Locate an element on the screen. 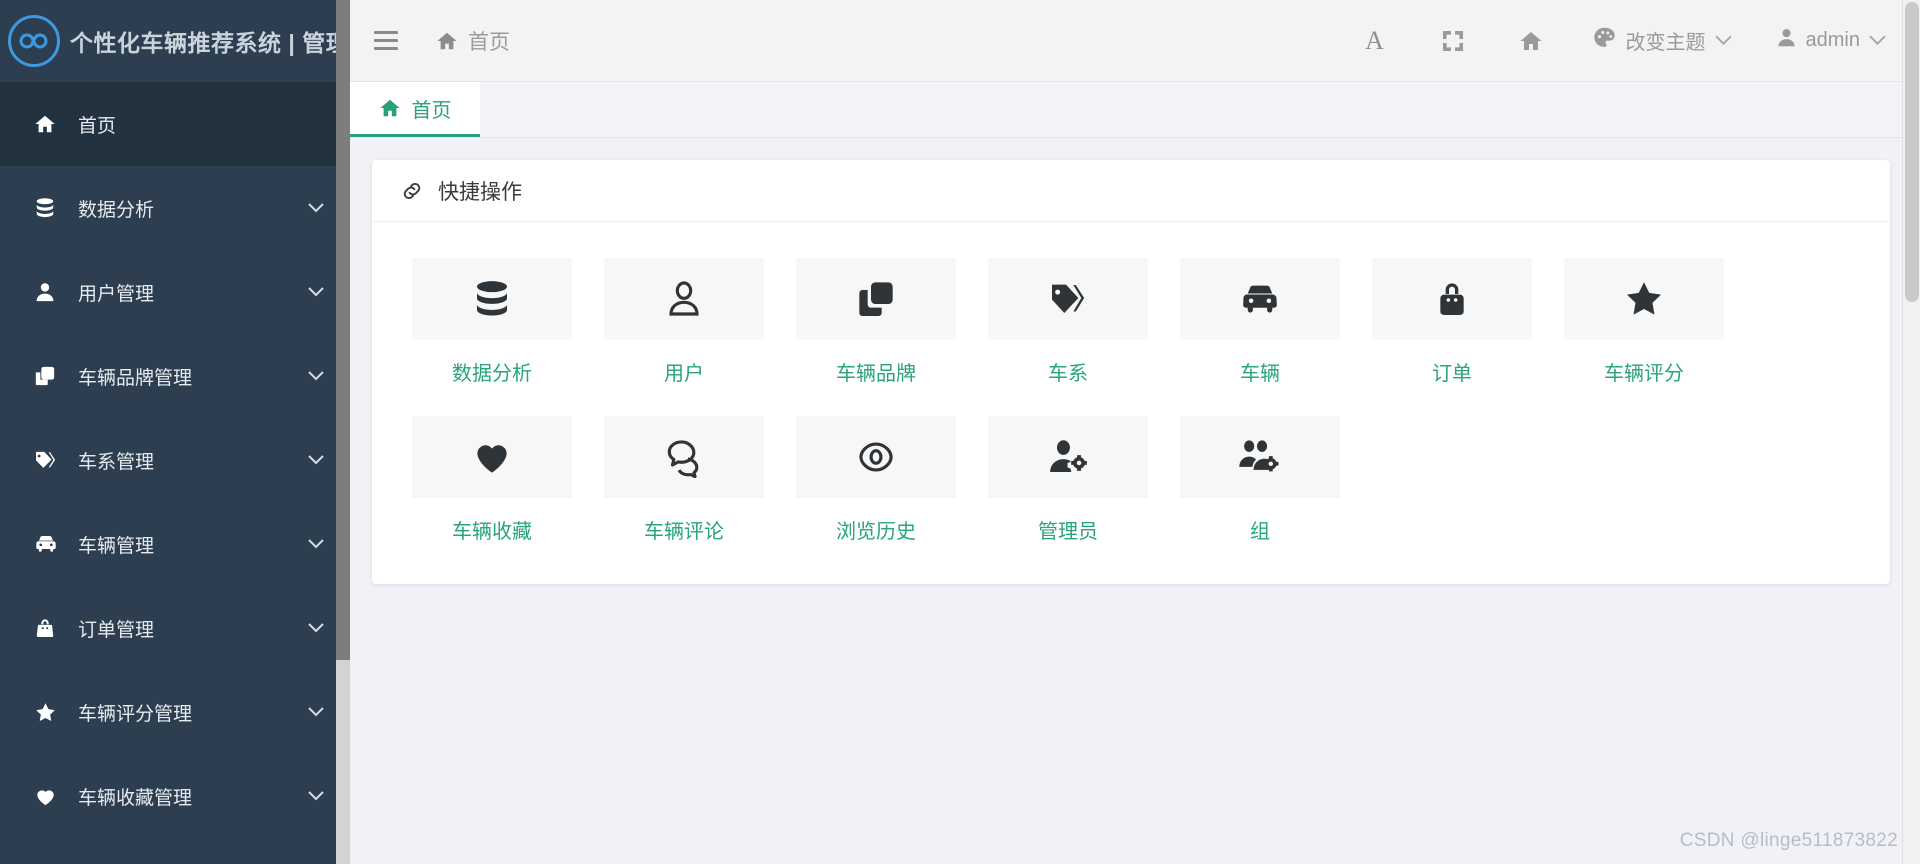 The image size is (1920, 864). sidebar-item-label: 车辆品牌管理 is located at coordinates (135, 378).